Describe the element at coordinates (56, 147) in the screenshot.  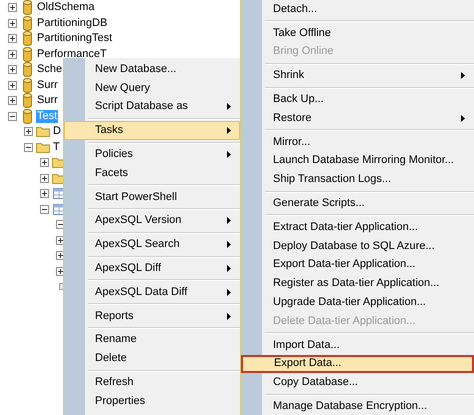
I see `tree-item: T` at that location.